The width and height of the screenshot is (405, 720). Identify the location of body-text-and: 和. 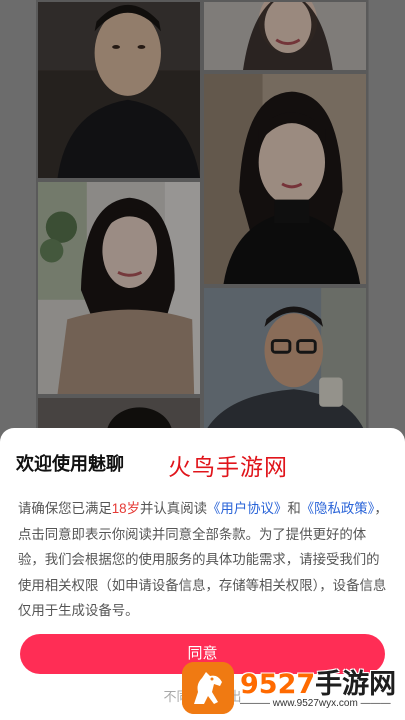
(294, 508).